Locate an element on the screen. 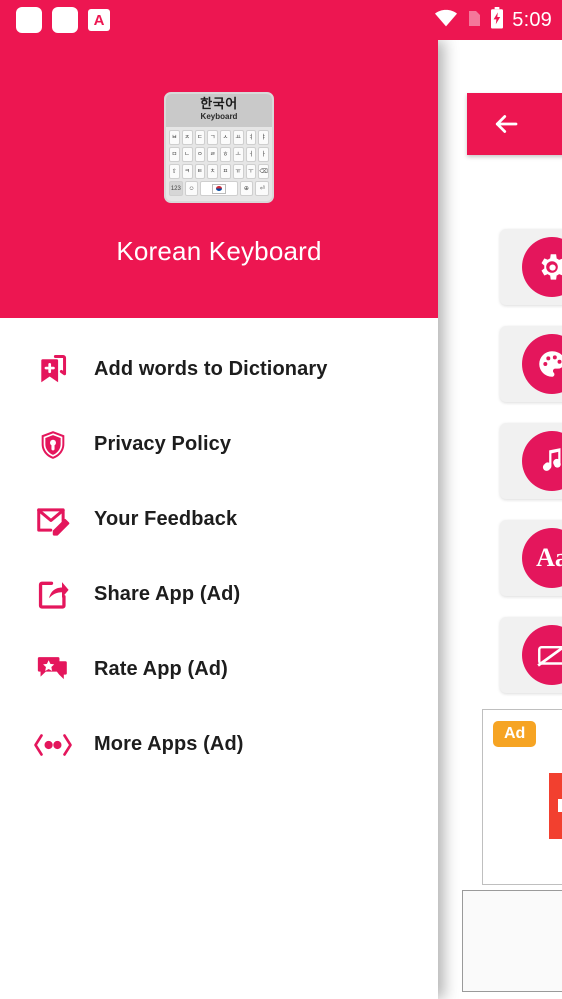 This screenshot has width=562, height=999. kb-key: ㅂ is located at coordinates (174, 137).